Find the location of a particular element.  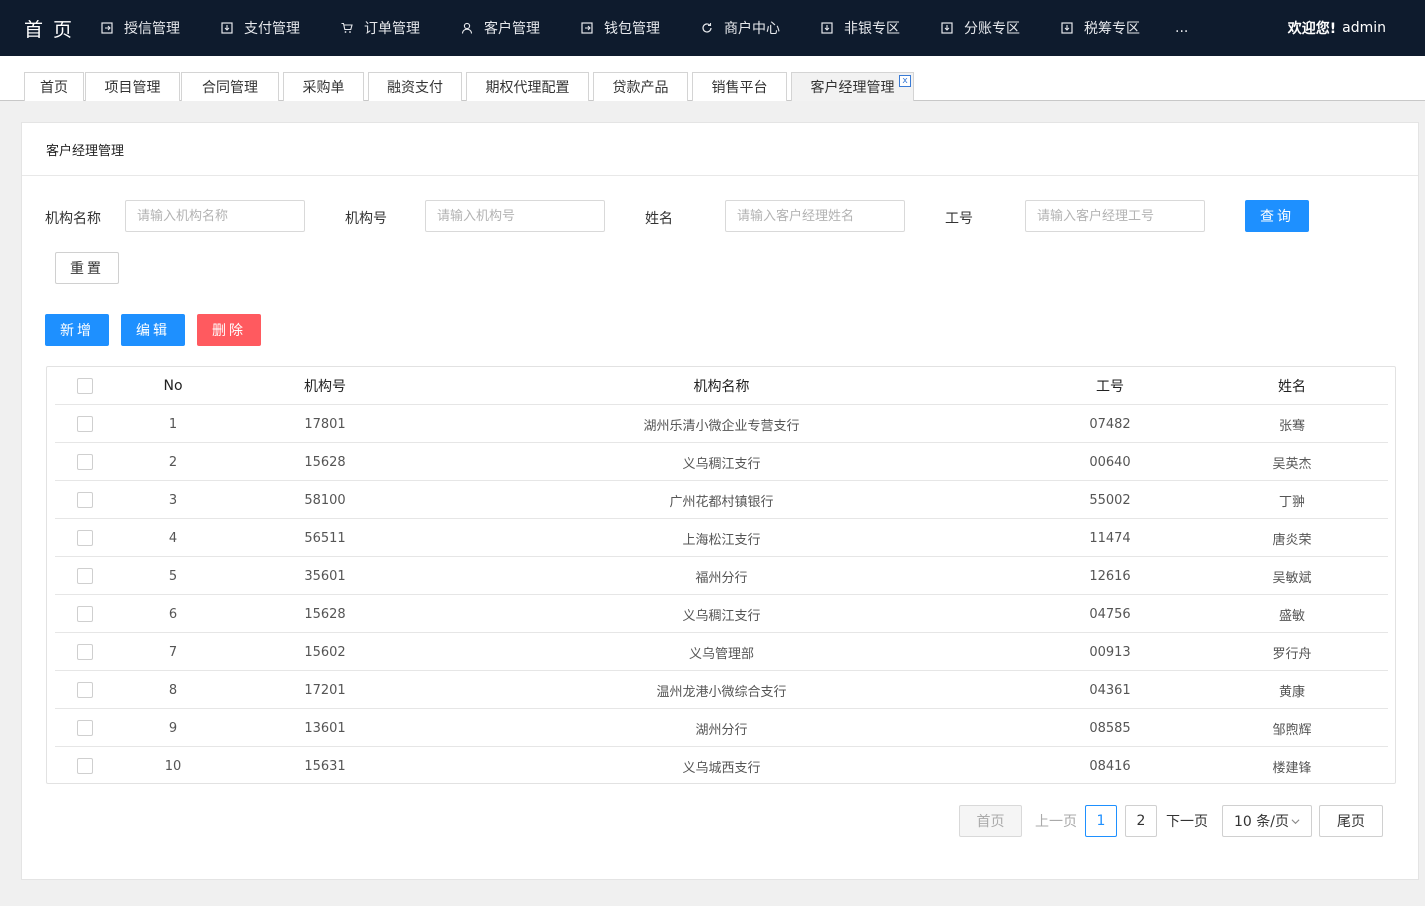

nav-item-tax: 税筹专区 is located at coordinates (1115, 28).